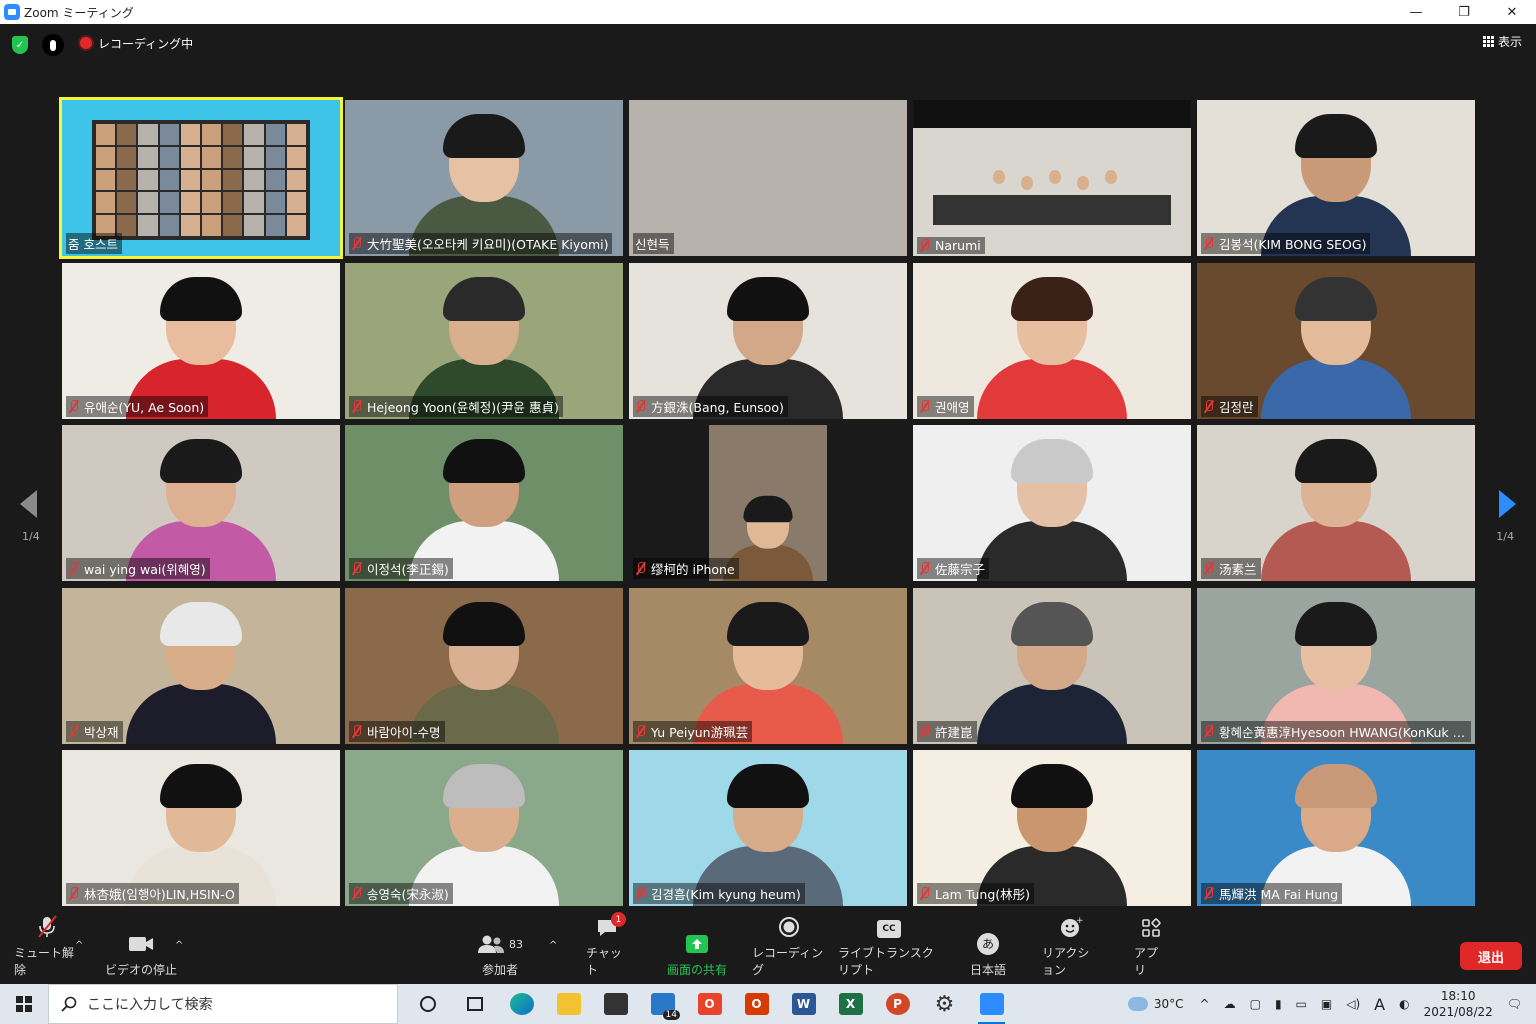  What do you see at coordinates (145, 43) in the screenshot?
I see `recording-label: レコーディング中` at bounding box center [145, 43].